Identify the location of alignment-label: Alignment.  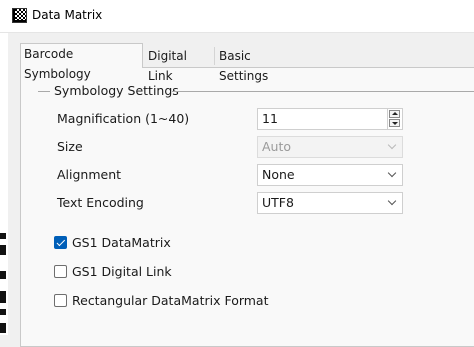
(89, 174).